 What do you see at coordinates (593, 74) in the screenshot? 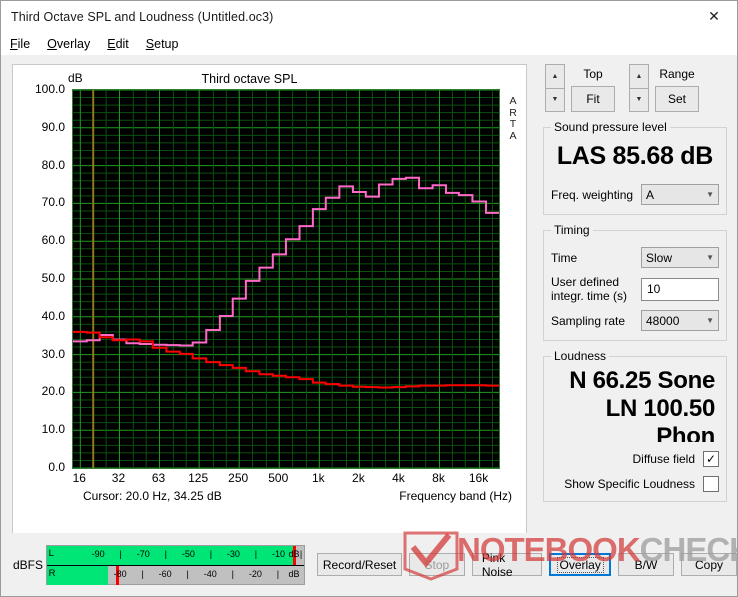
I see `top-label: Top` at bounding box center [593, 74].